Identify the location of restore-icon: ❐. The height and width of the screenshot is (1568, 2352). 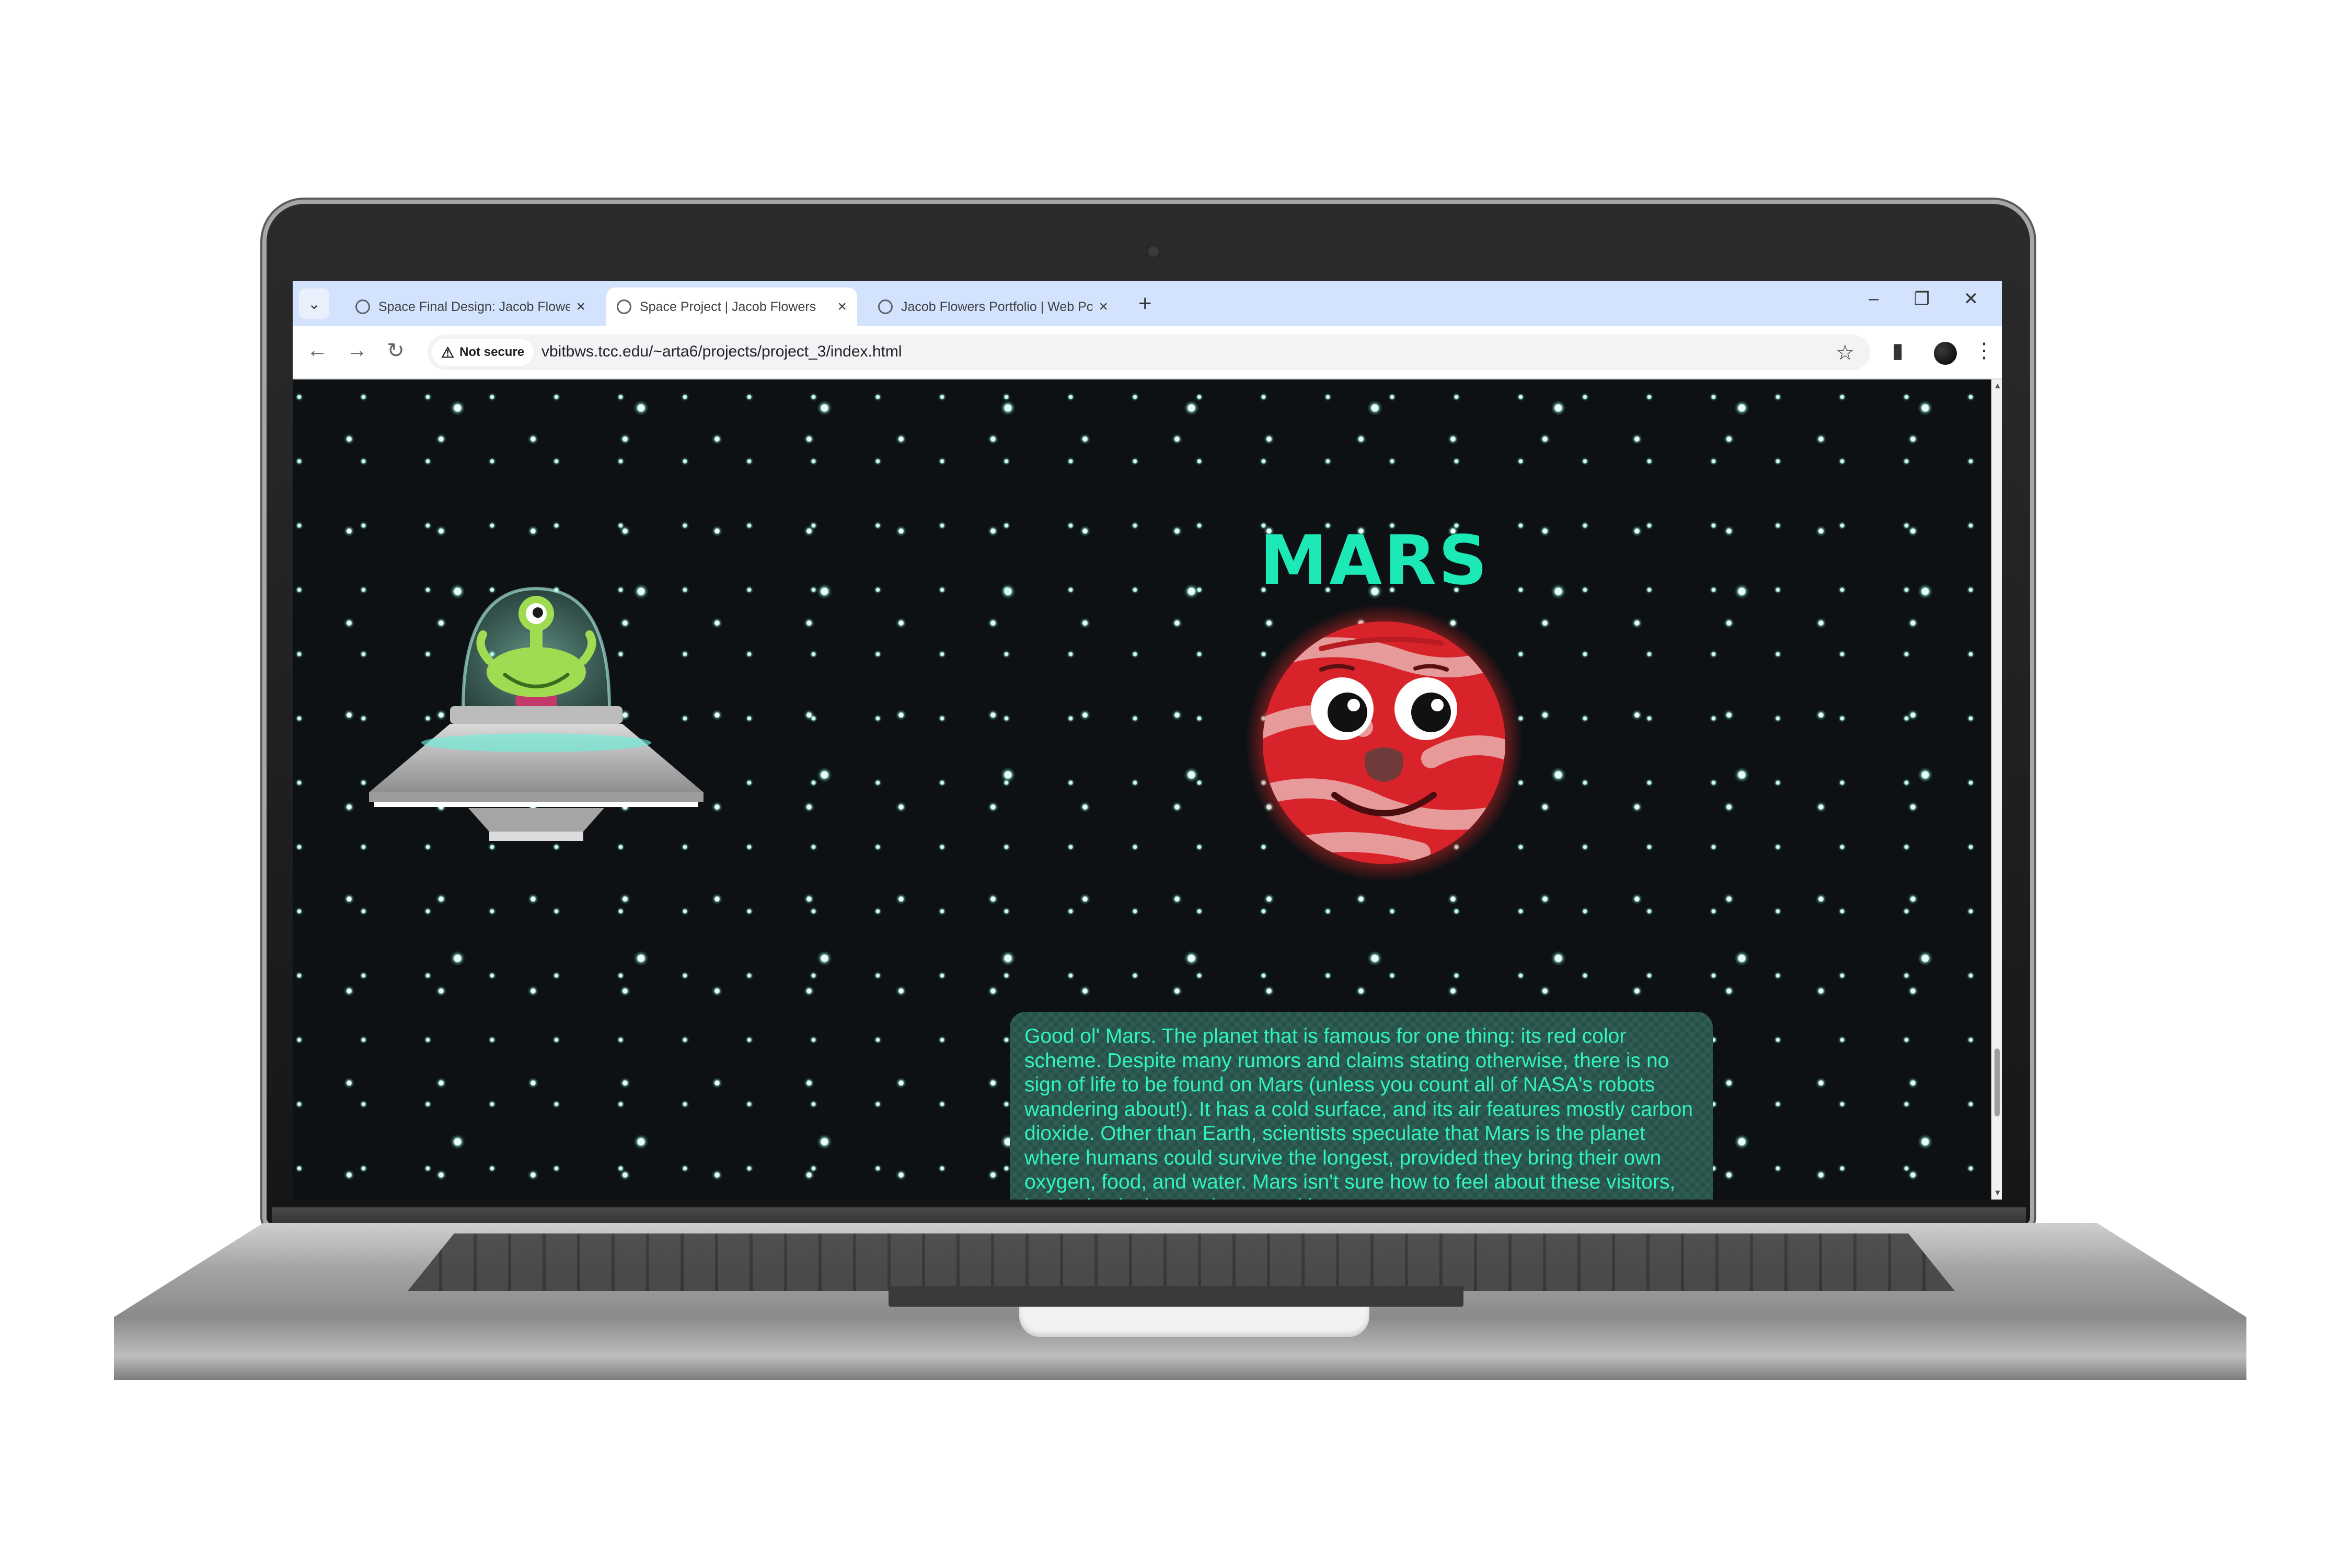
(1922, 299).